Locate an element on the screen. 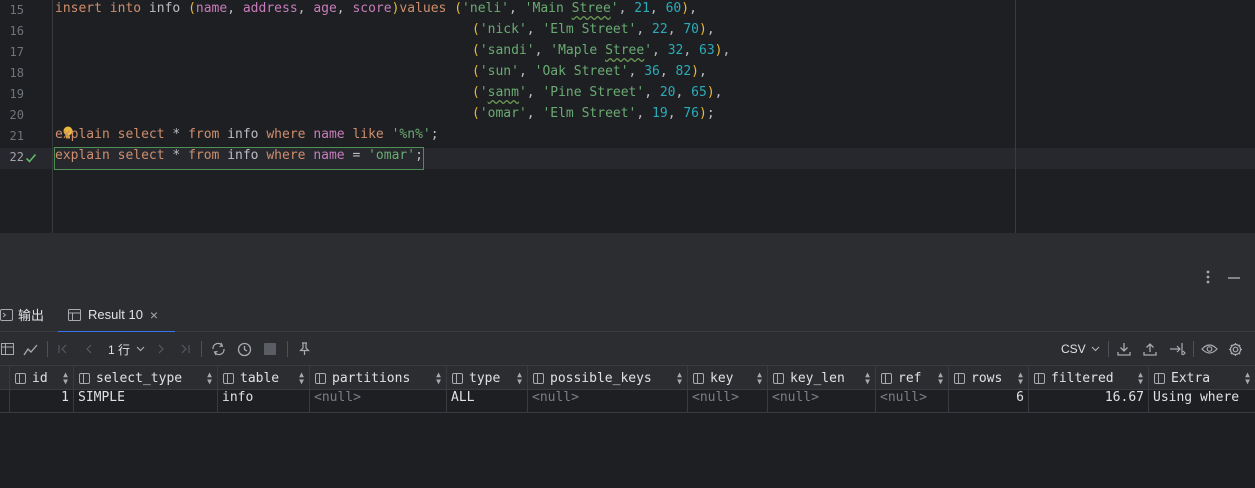 The image size is (1255, 488). column-header-id: id ▲ ▼ is located at coordinates (42, 378).